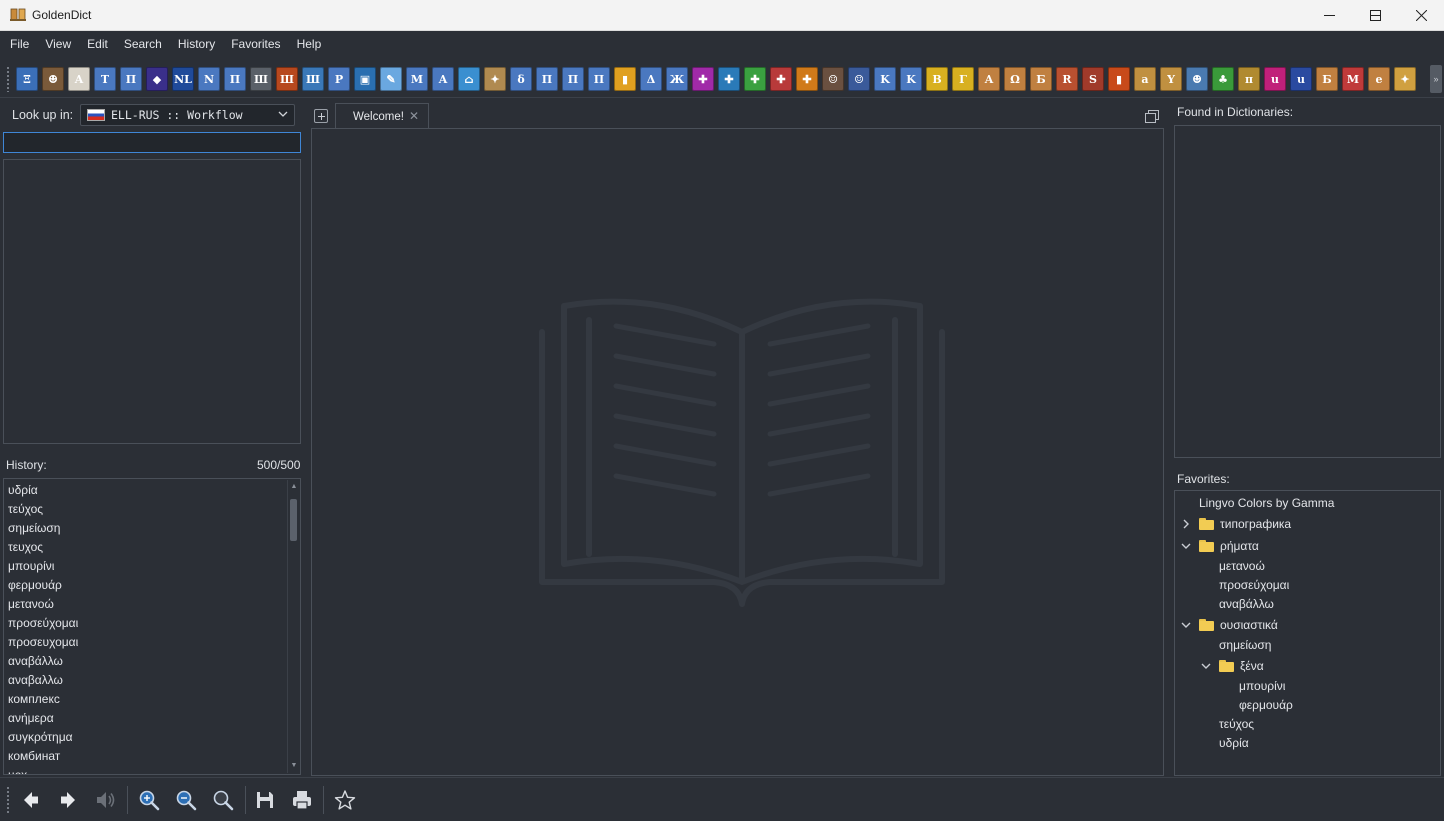 Image resolution: width=1444 pixels, height=821 pixels. I want to click on history-item: συγκρότημα, so click(154, 737).